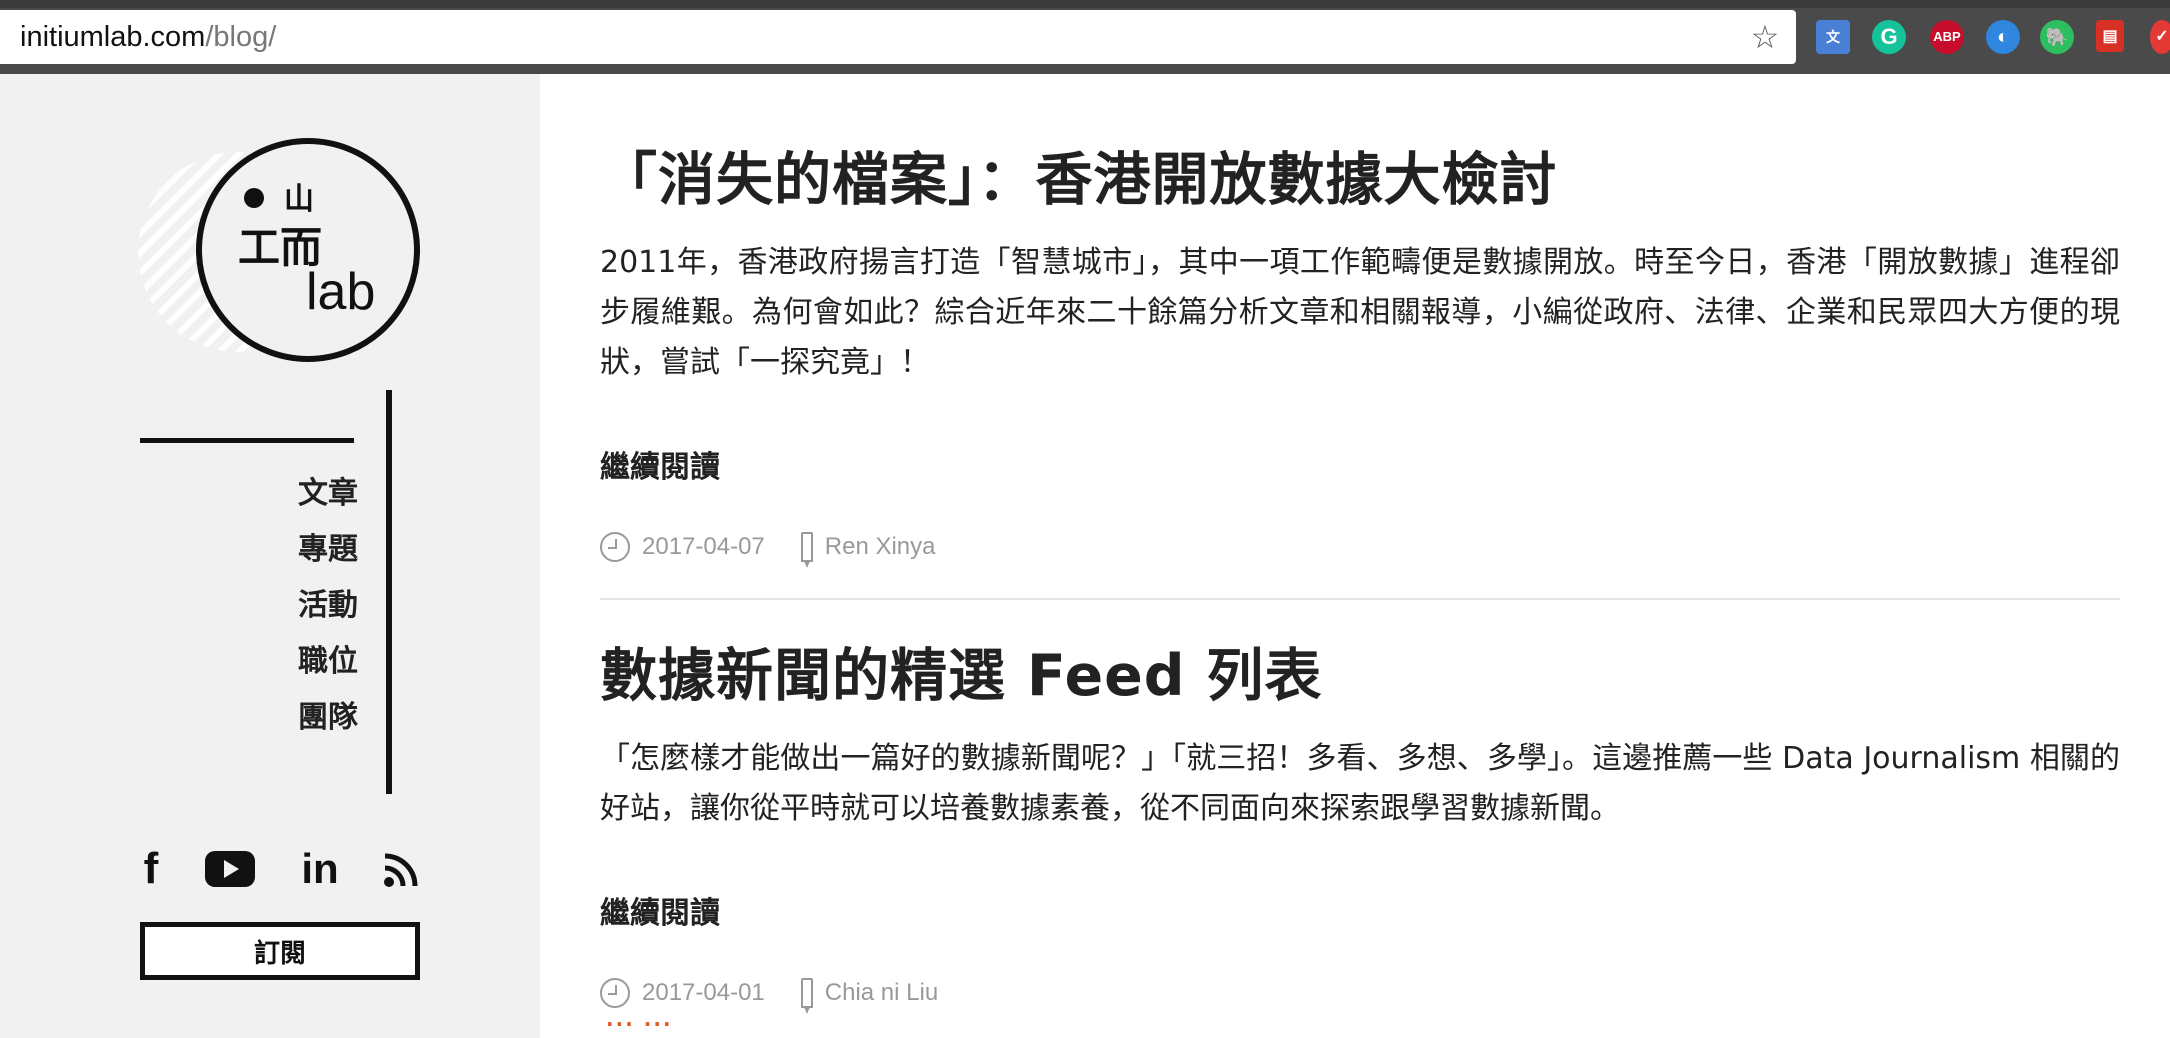 This screenshot has width=2170, height=1038. I want to click on post-date: 2017-04-07, so click(703, 546).